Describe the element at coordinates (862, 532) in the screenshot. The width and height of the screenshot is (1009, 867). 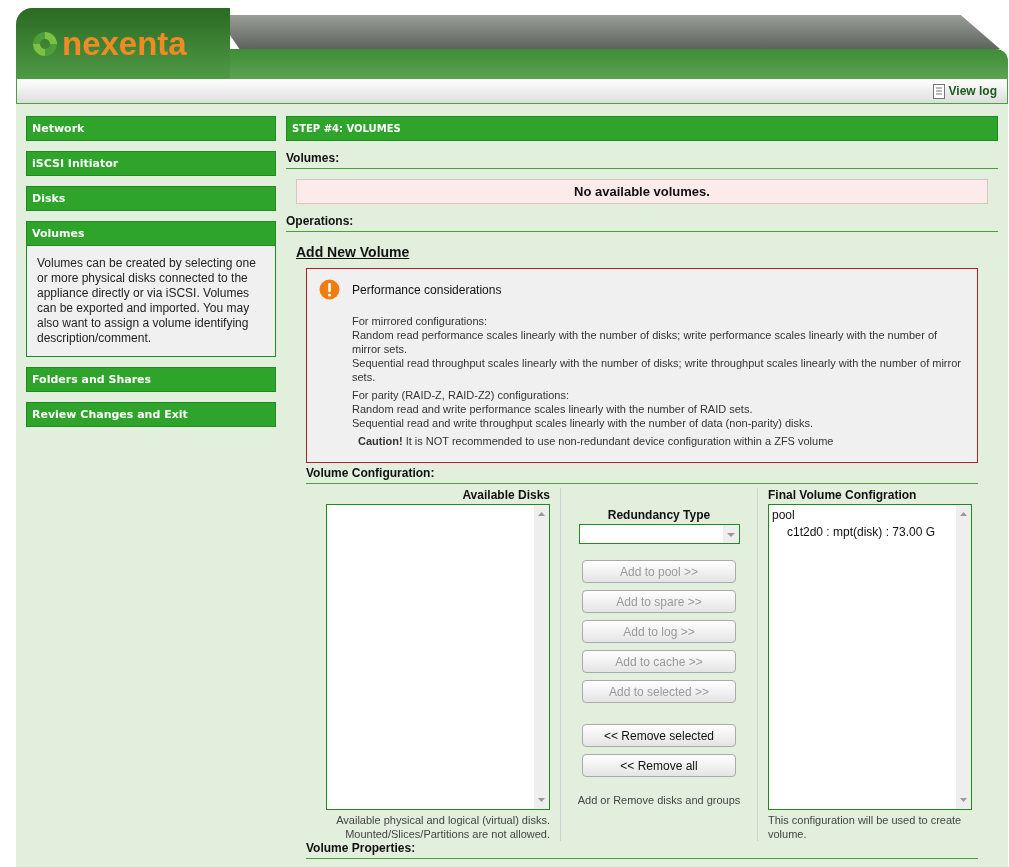
I see `tree-item: c1t2d0 : mpt(disk) : 73.00 G` at that location.